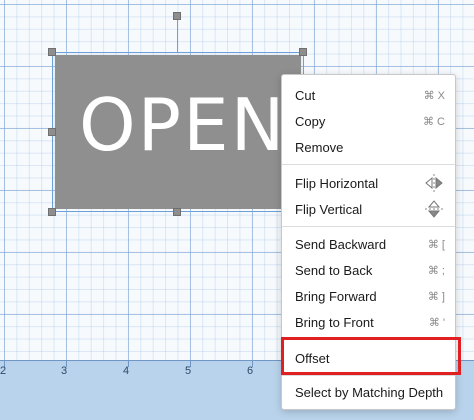  Describe the element at coordinates (52, 52) in the screenshot. I see `resize-handle-top-left` at that location.